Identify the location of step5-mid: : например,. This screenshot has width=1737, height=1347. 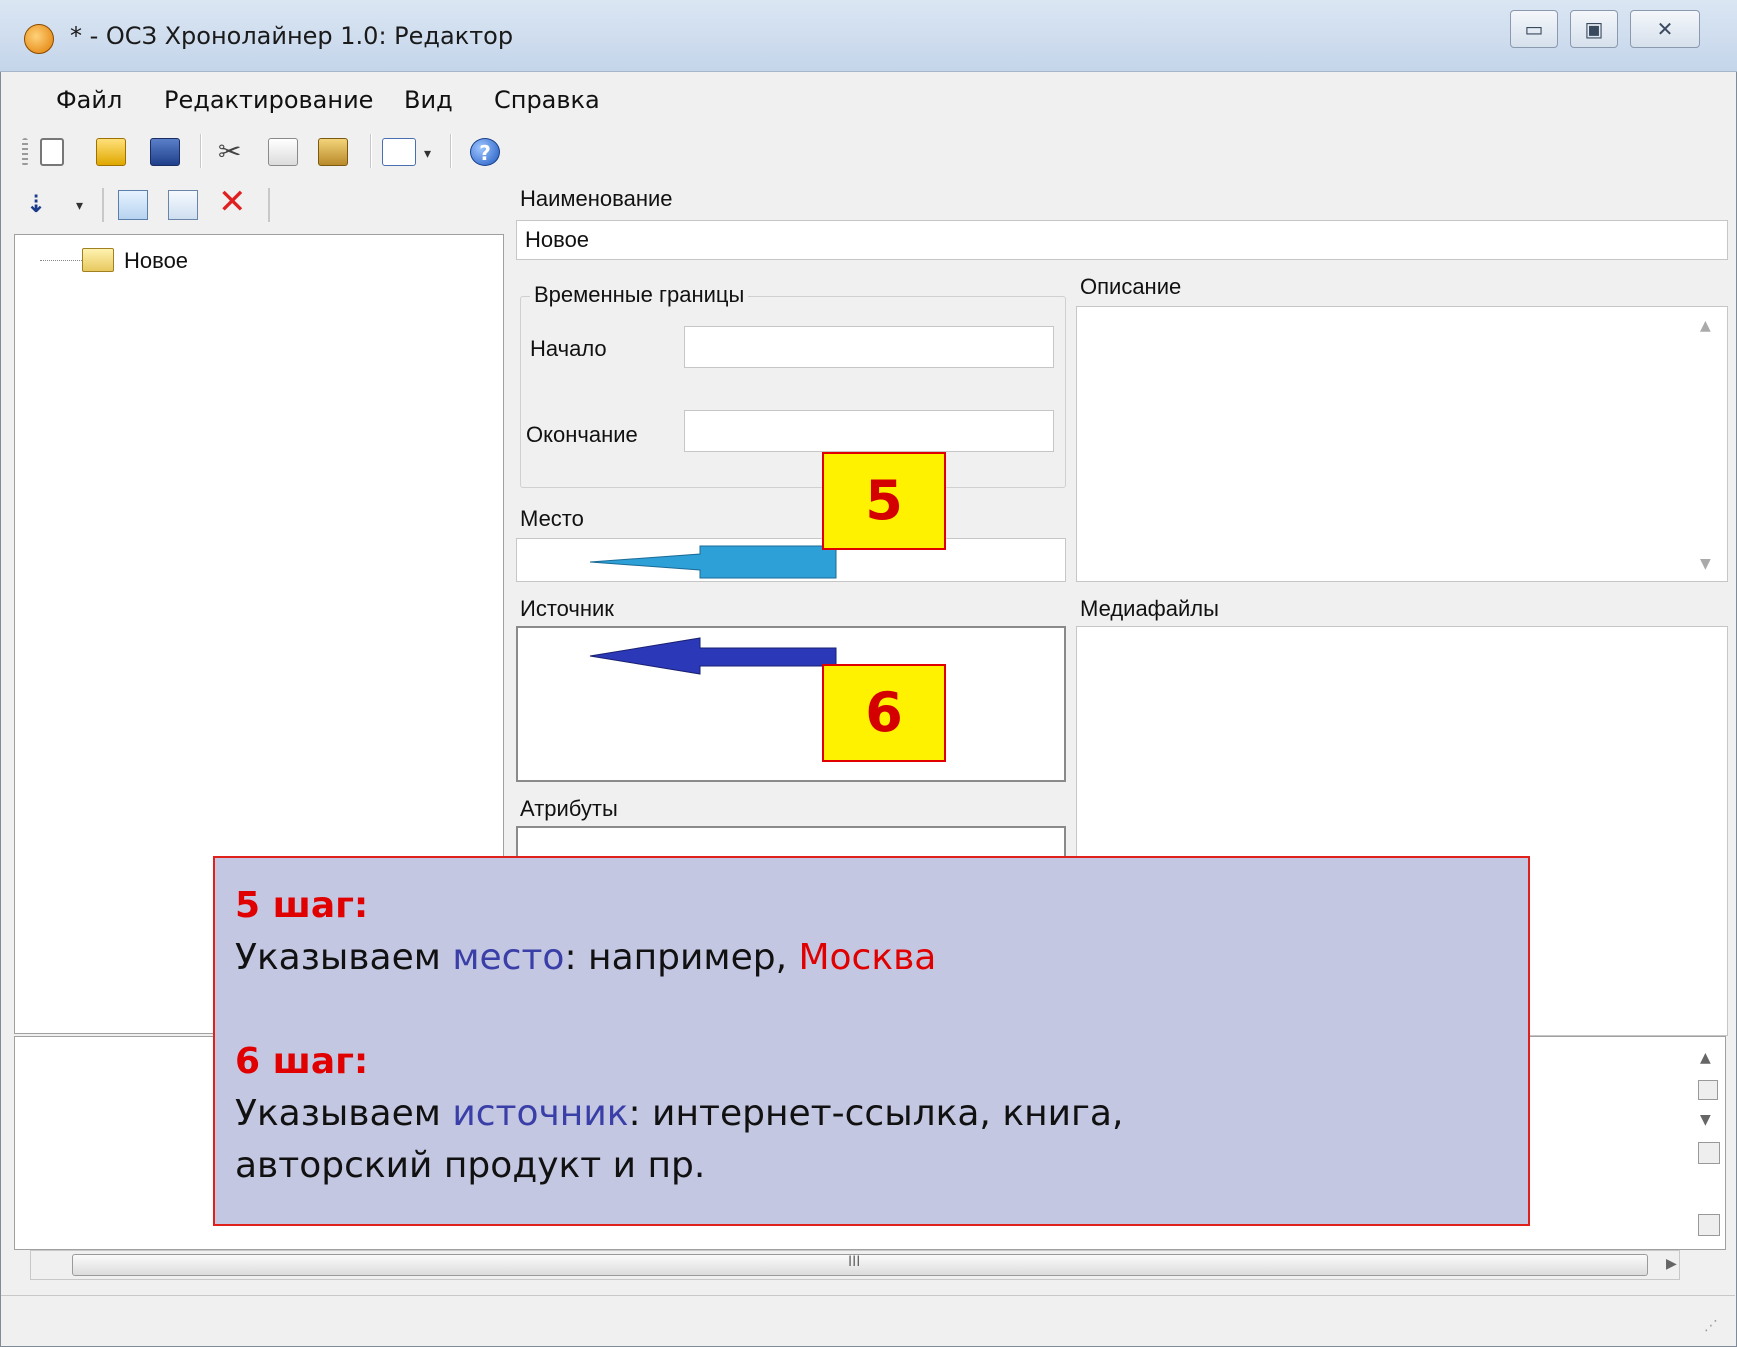
(681, 957).